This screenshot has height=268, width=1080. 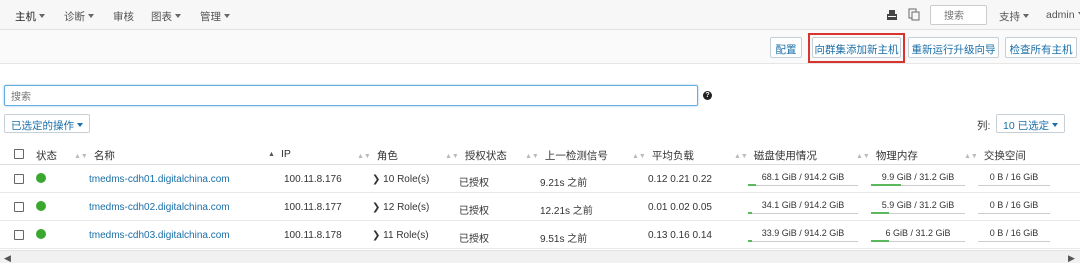 What do you see at coordinates (775, 155) in the screenshot?
I see `column-header-disk: ▲▼ 磁盘使用情况` at bounding box center [775, 155].